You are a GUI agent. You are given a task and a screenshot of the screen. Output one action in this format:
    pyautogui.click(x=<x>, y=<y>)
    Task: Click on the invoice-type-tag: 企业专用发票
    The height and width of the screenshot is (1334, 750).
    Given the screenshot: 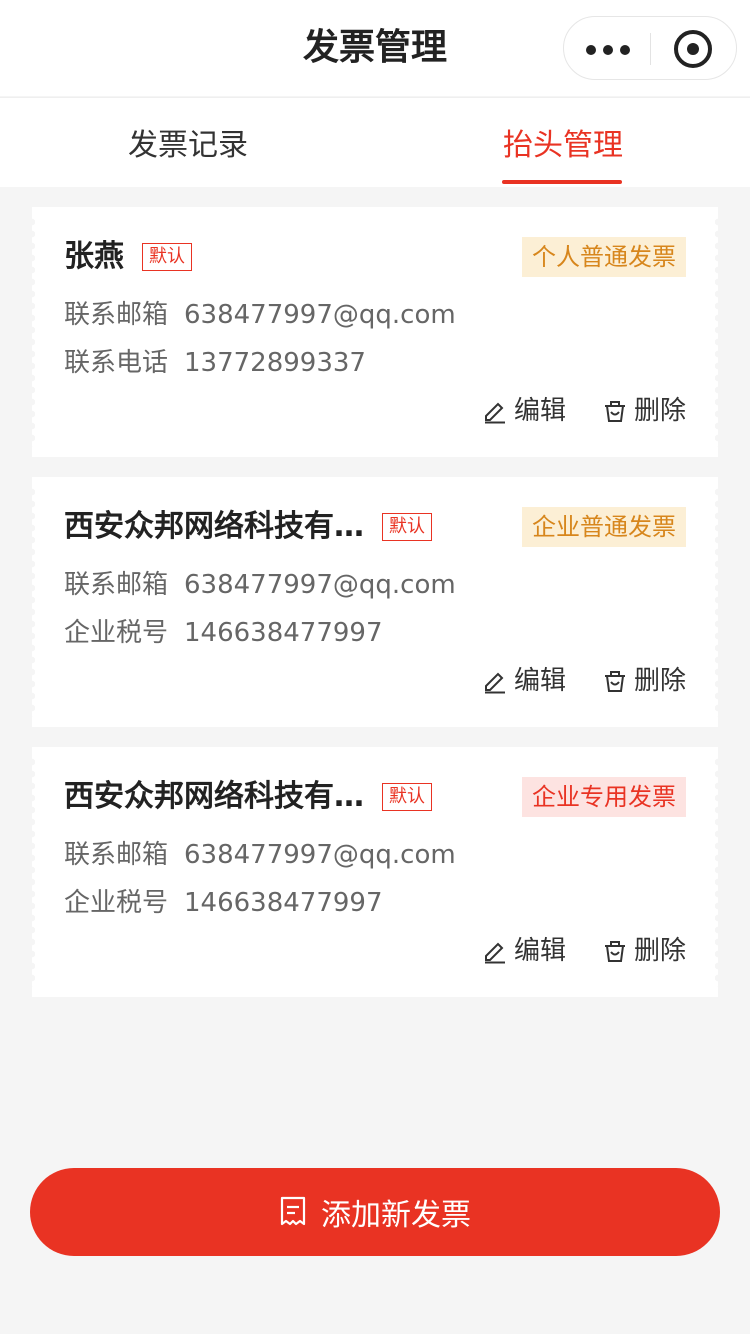 What is the action you would take?
    pyautogui.click(x=604, y=797)
    